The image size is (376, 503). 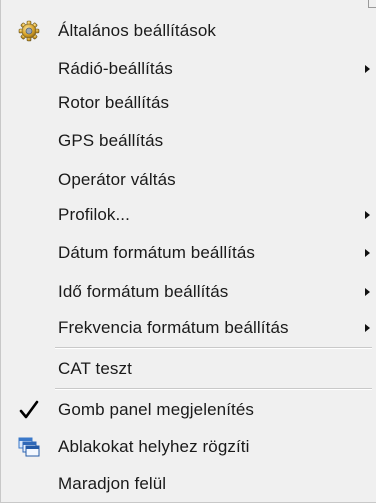 What do you see at coordinates (188, 103) in the screenshot?
I see `menu-item-rotor-settings: Rotor beállítás` at bounding box center [188, 103].